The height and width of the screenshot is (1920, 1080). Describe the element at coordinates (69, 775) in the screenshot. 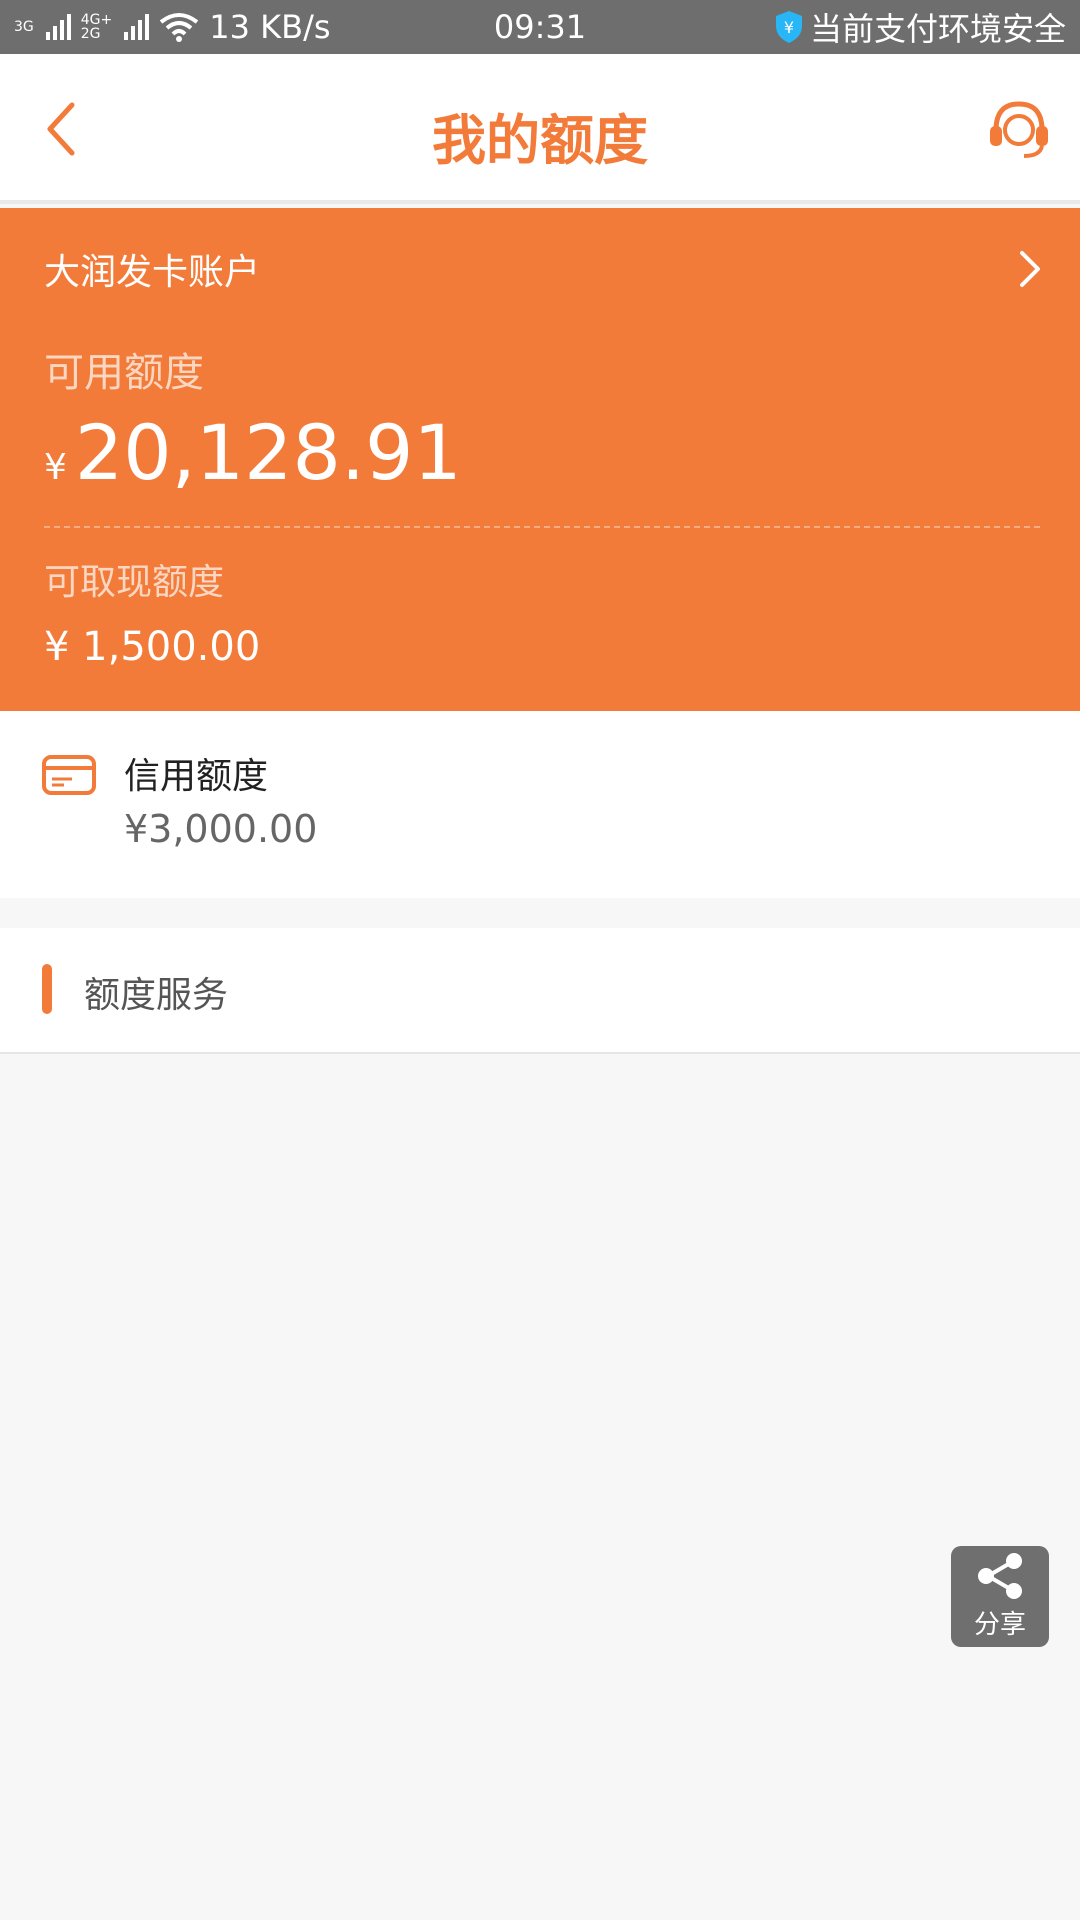

I see `credit-card-icon` at that location.